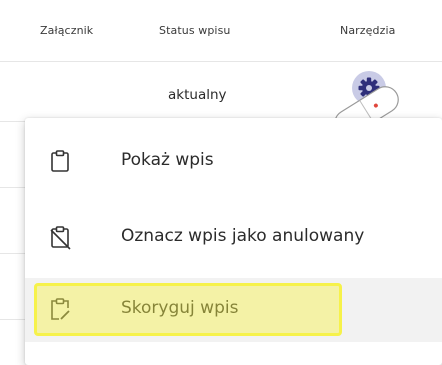  What do you see at coordinates (368, 30) in the screenshot?
I see `column-header-tools: Narzędzia` at bounding box center [368, 30].